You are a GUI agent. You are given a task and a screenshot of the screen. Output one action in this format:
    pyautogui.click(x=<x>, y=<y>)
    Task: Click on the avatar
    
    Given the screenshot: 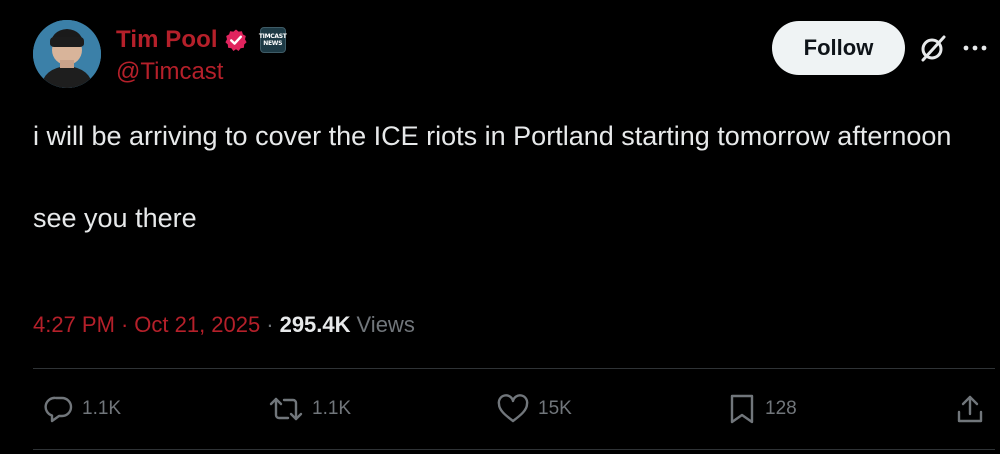 What is the action you would take?
    pyautogui.click(x=67, y=54)
    